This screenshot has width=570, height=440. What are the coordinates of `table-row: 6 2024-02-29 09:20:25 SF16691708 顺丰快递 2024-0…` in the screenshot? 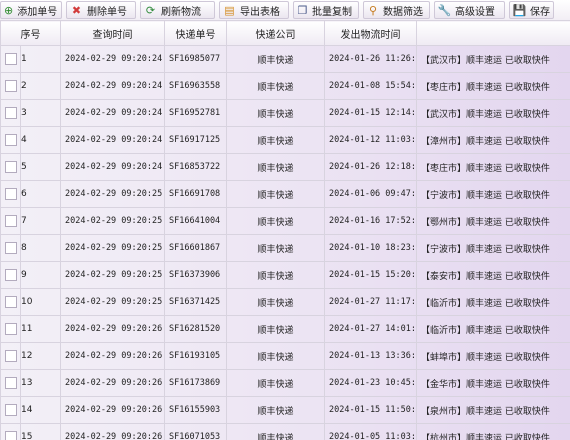 It's located at (285, 194).